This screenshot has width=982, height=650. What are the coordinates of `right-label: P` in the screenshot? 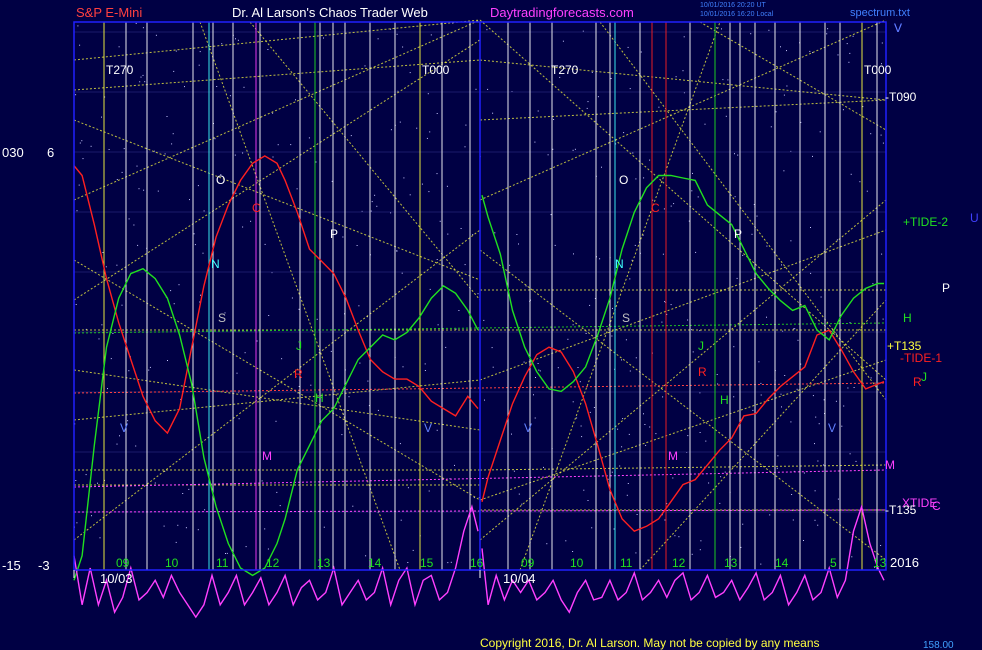 It's located at (946, 288).